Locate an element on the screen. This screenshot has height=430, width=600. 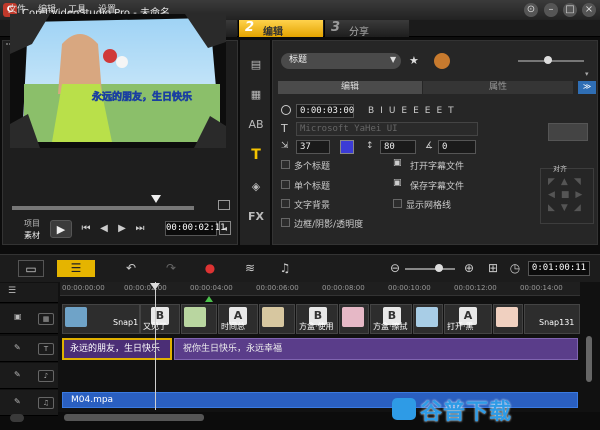
scrubber-track is located at coordinates (103, 208).